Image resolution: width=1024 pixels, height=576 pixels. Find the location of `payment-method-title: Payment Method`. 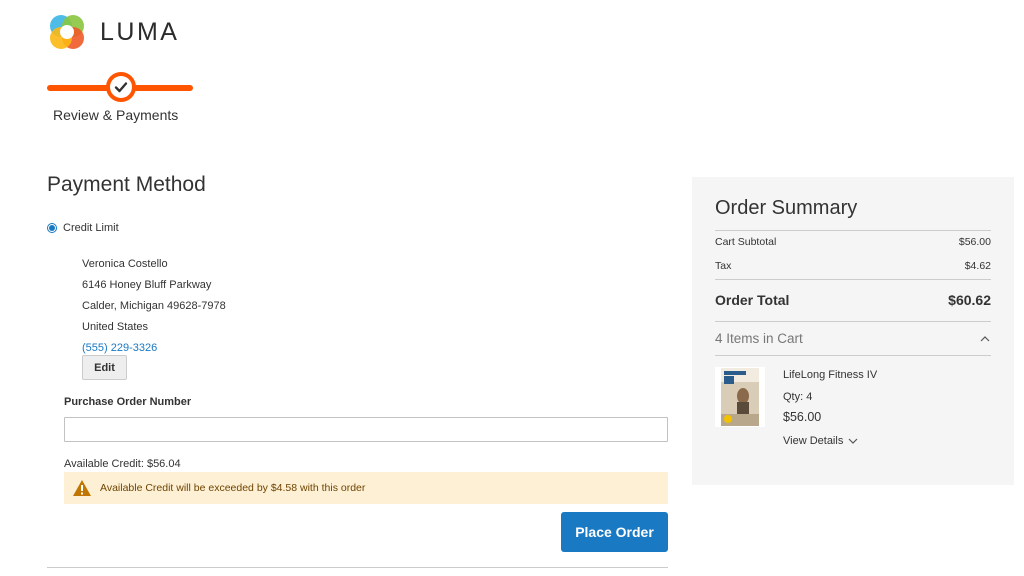

payment-method-title: Payment Method is located at coordinates (126, 184).